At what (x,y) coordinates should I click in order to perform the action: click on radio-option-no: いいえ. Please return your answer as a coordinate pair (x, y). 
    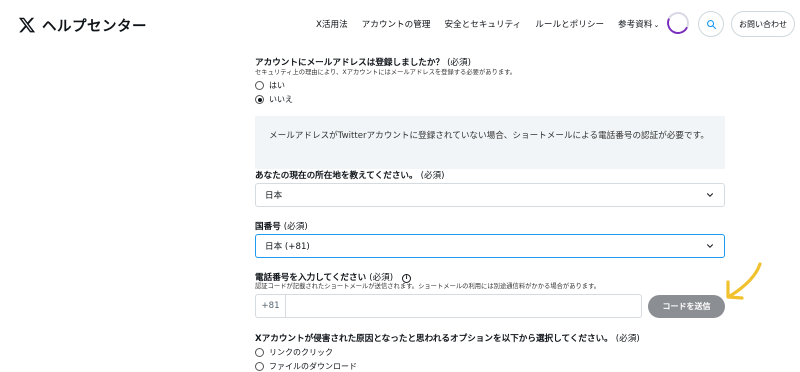
    Looking at the image, I should click on (274, 99).